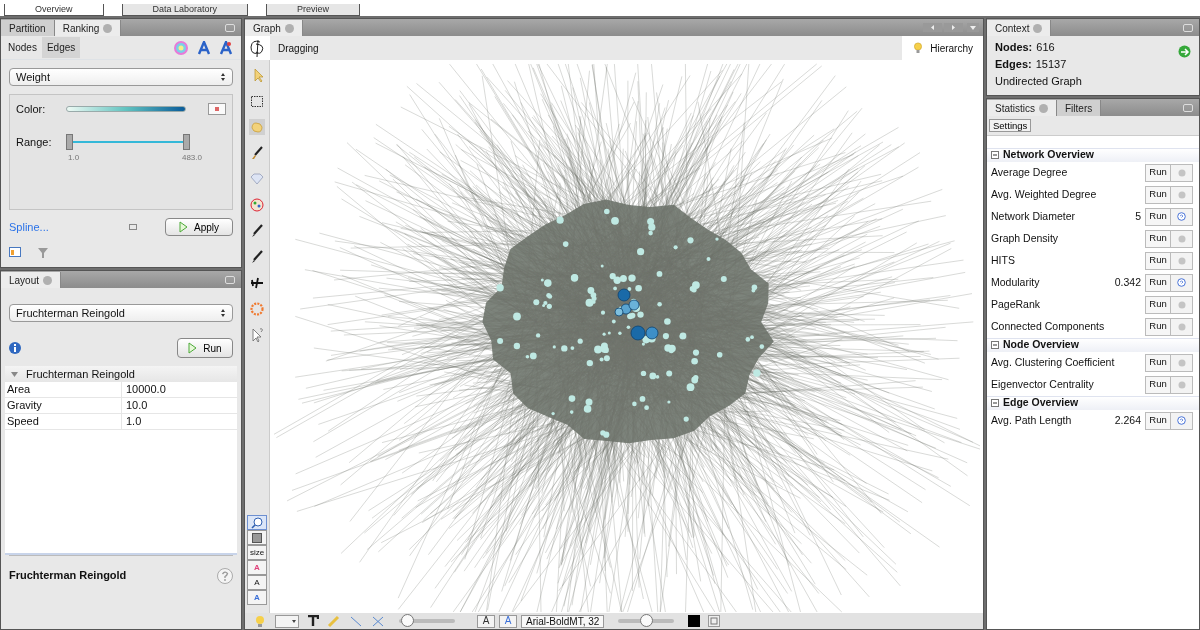  I want to click on filter-icon, so click(43, 253).